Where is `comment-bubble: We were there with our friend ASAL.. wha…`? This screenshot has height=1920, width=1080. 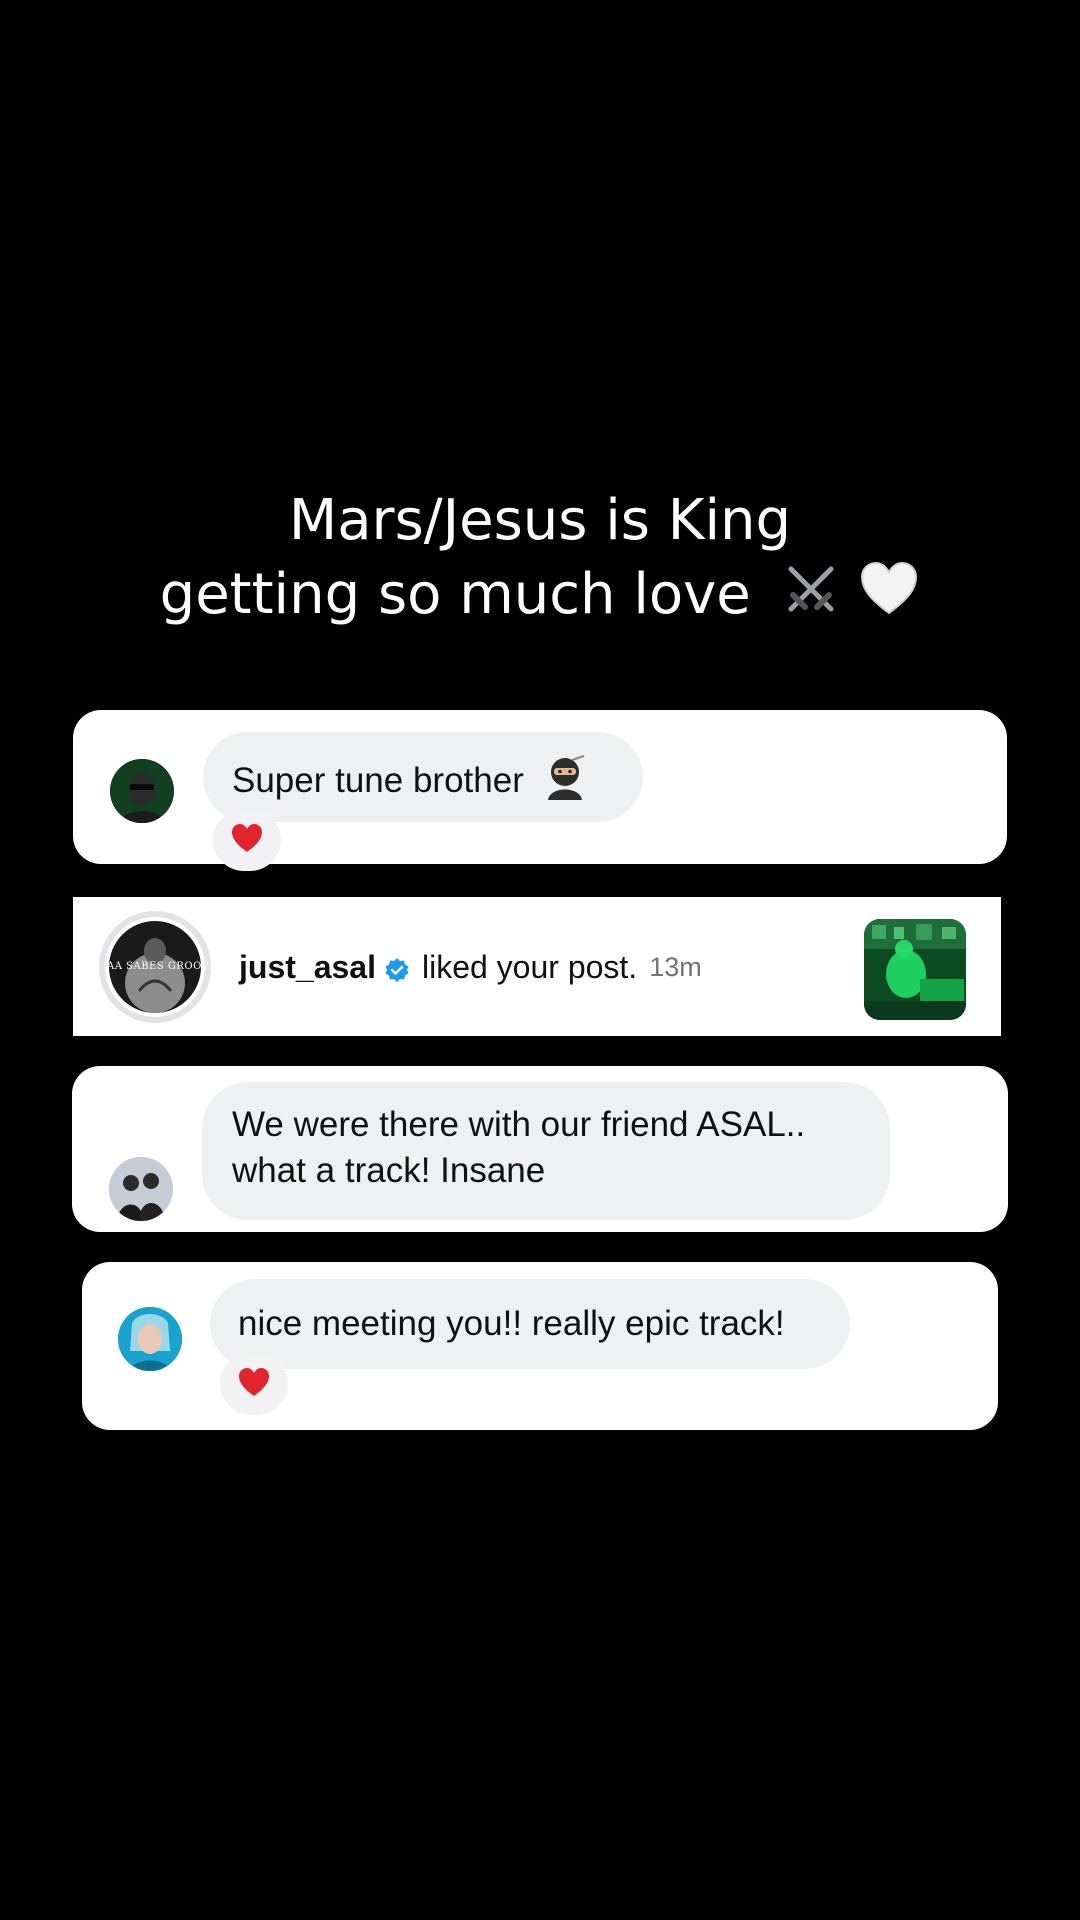
comment-bubble: We were there with our friend ASAL.. wha… is located at coordinates (546, 1151).